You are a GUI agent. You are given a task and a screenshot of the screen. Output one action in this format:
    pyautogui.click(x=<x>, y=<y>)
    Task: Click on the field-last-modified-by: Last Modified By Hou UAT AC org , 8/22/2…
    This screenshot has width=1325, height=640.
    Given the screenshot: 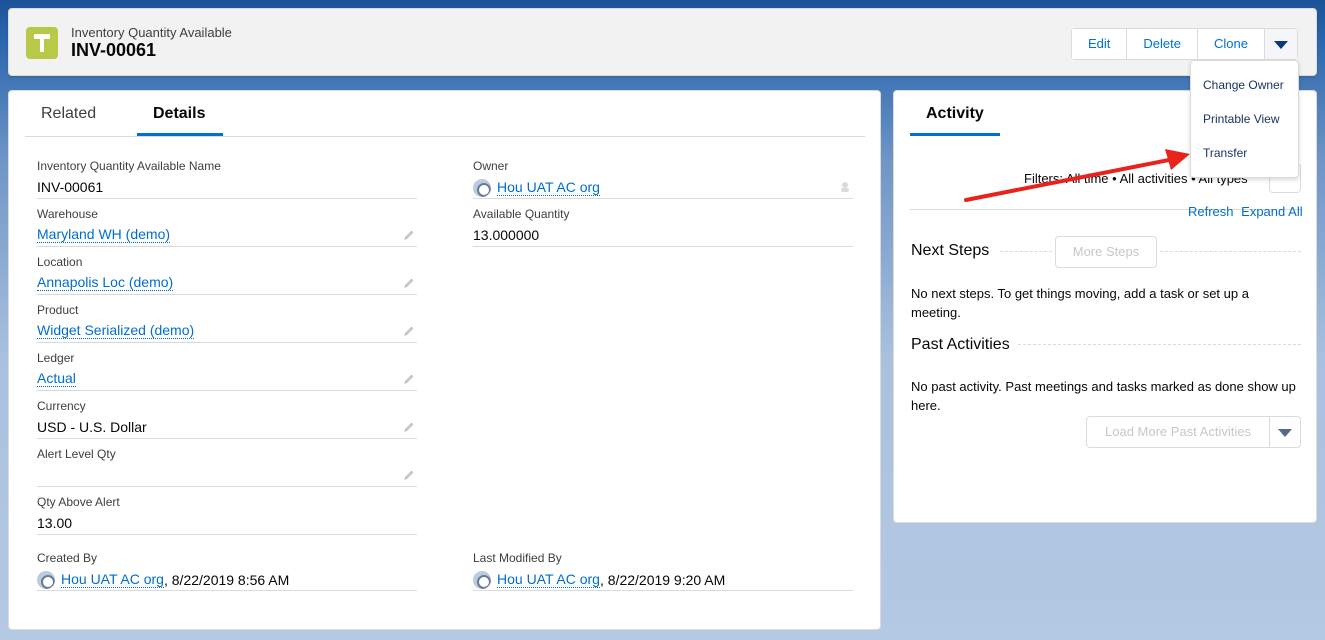 What is the action you would take?
    pyautogui.click(x=663, y=571)
    